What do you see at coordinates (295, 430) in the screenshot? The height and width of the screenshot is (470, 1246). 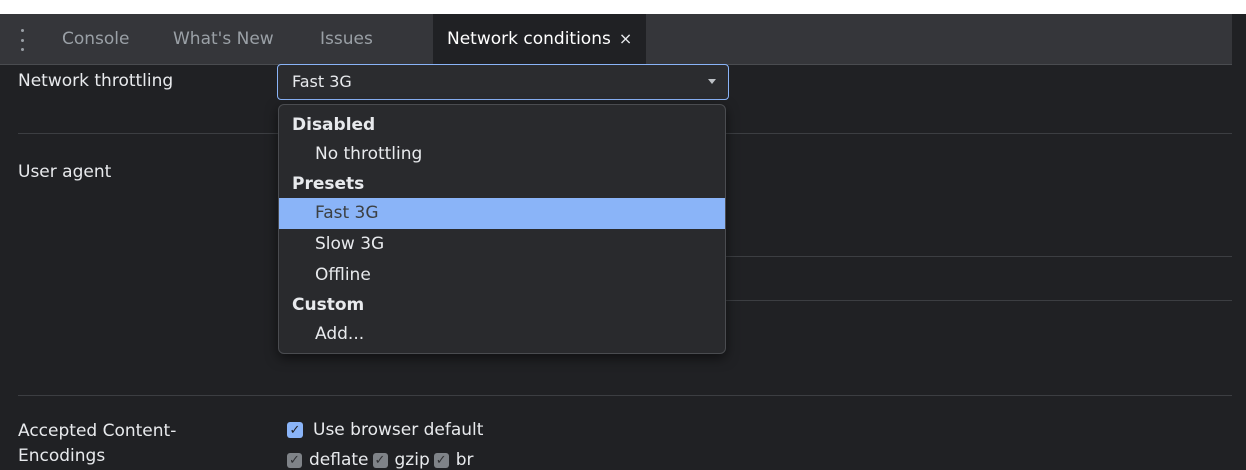 I see `use-browser-default-checkbox: ✓` at bounding box center [295, 430].